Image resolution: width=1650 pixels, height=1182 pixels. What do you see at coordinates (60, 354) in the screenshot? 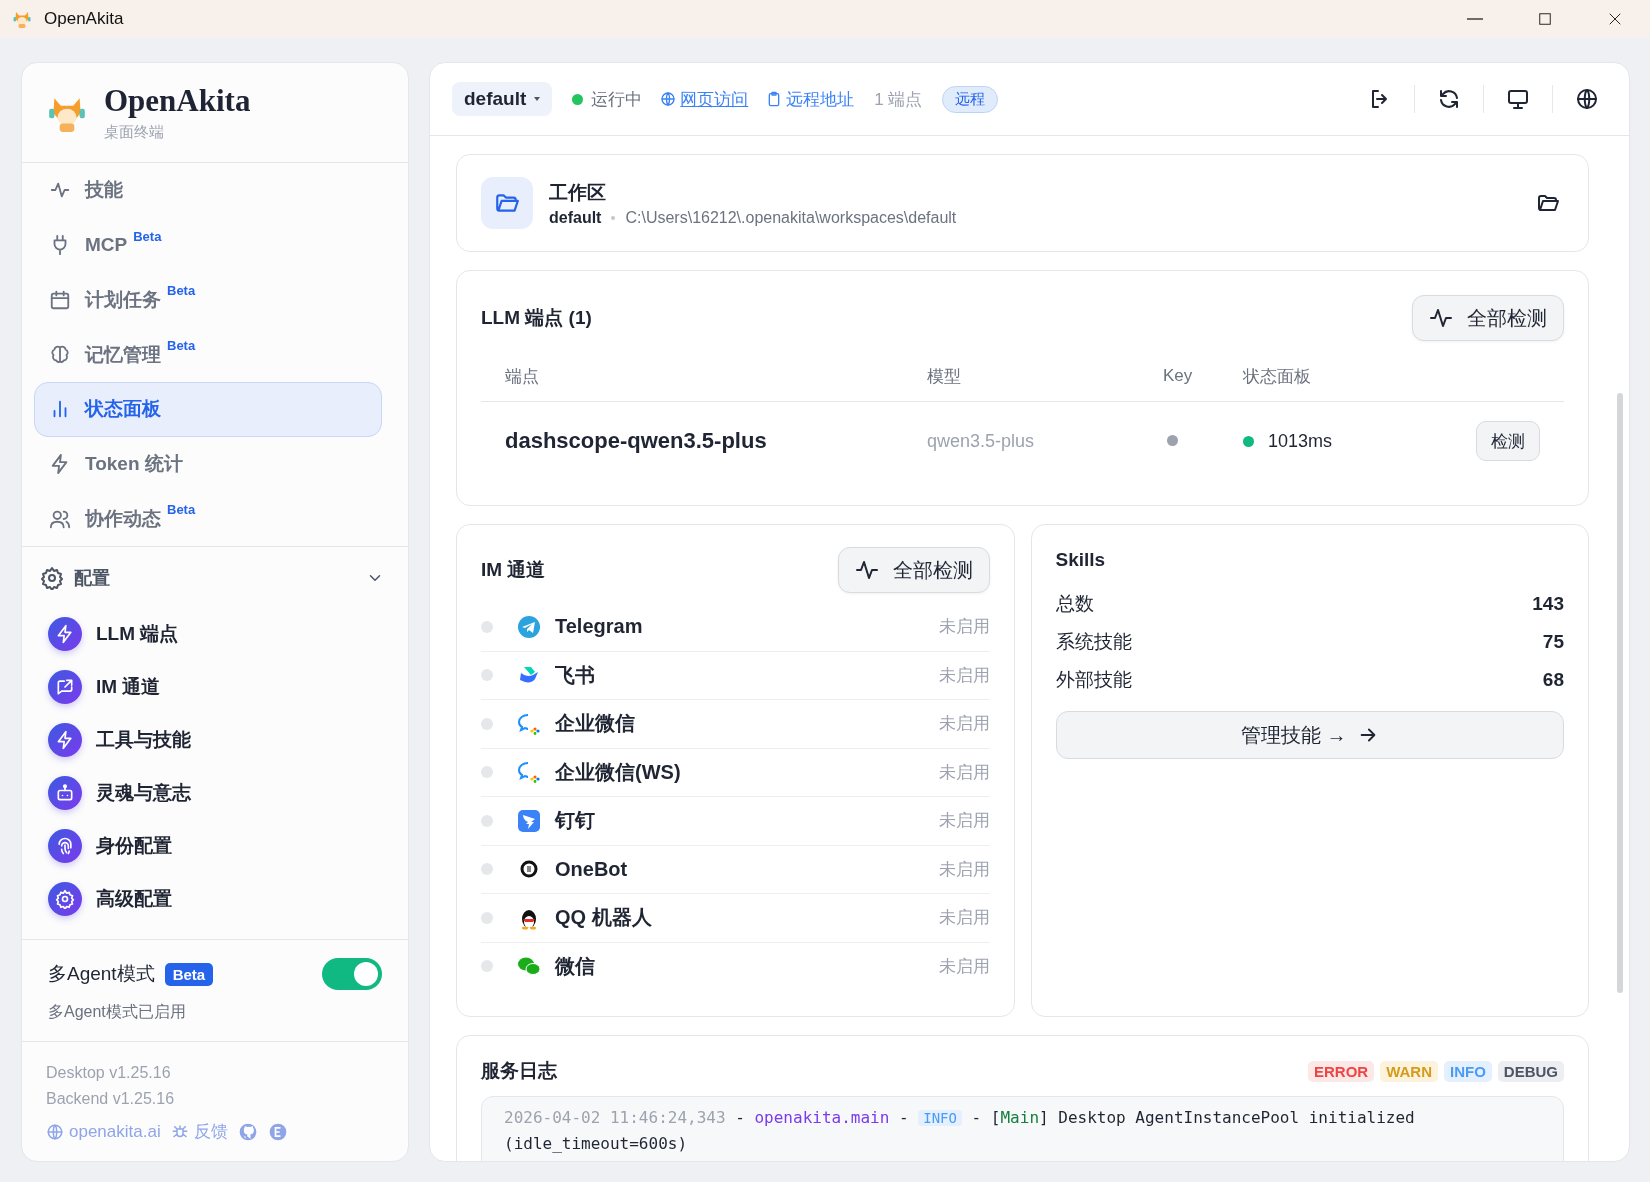
I see `brain-icon` at bounding box center [60, 354].